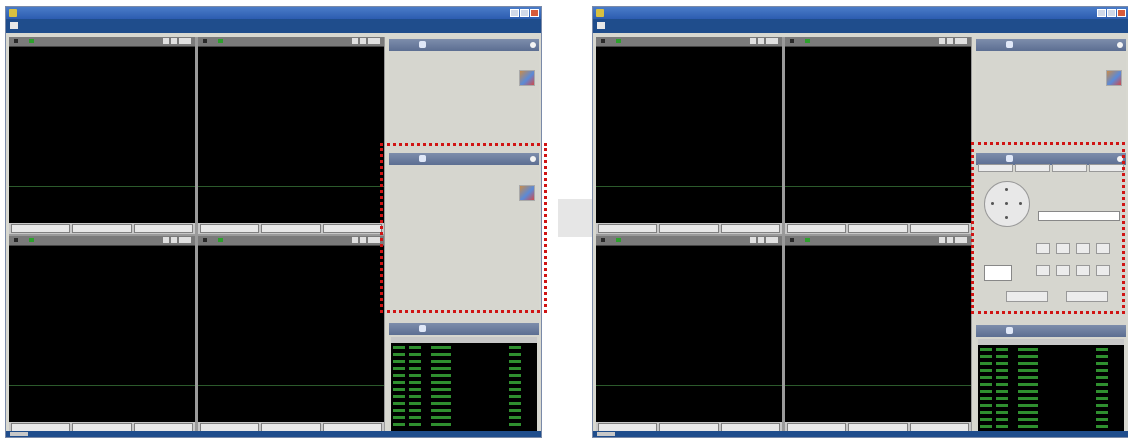  I want to click on status-indicator, so click(19, 434).